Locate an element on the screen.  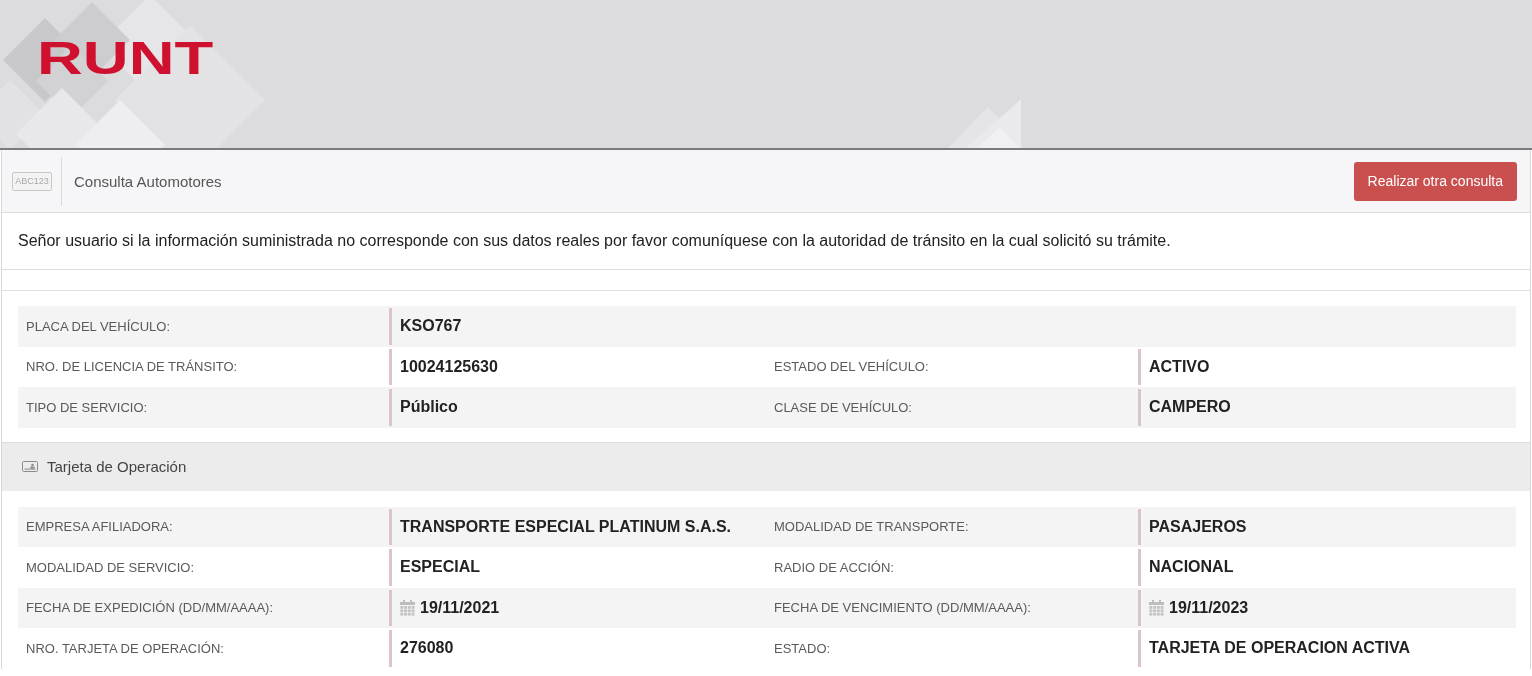
date-text: 19/11/2023 is located at coordinates (1209, 607).